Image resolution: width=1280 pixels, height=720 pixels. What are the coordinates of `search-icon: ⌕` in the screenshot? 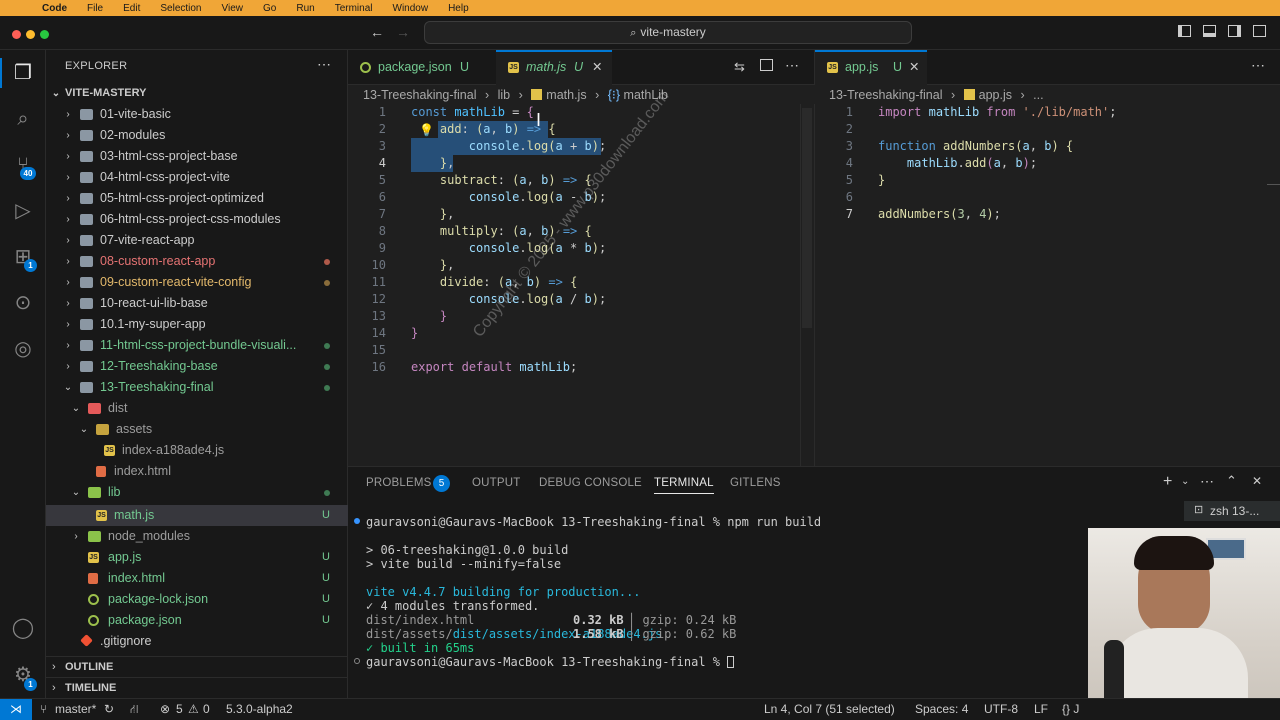 It's located at (23, 119).